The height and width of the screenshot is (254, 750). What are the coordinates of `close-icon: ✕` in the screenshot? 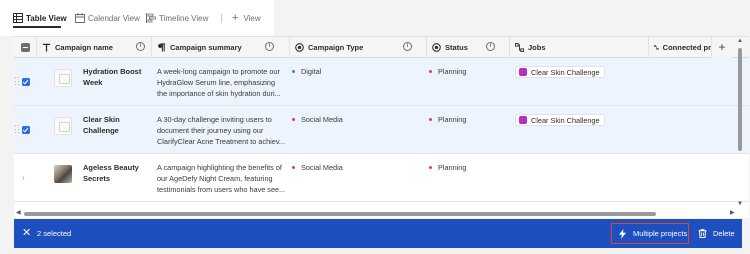 It's located at (26, 233).